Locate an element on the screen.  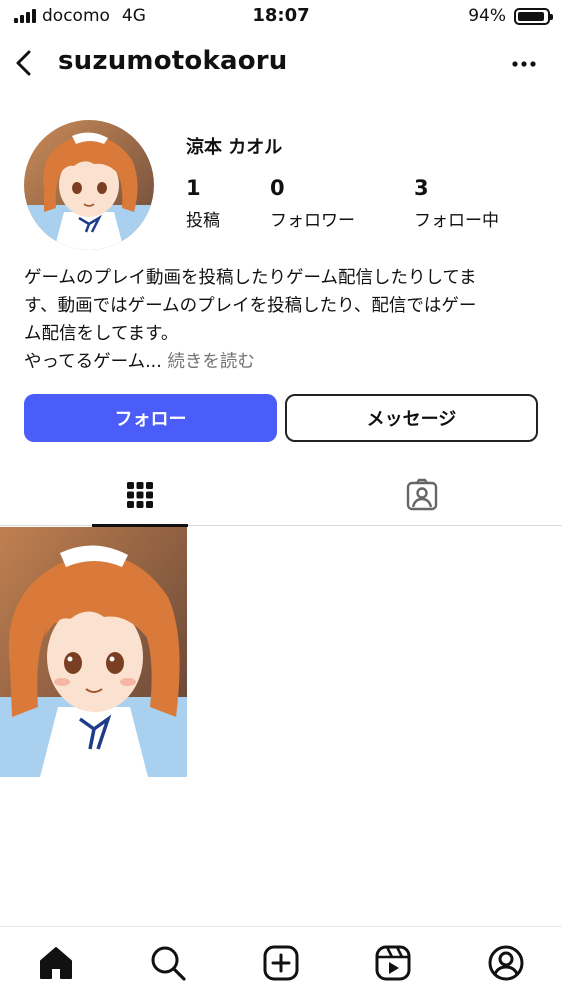
follow-button: フォロー is located at coordinates (150, 418).